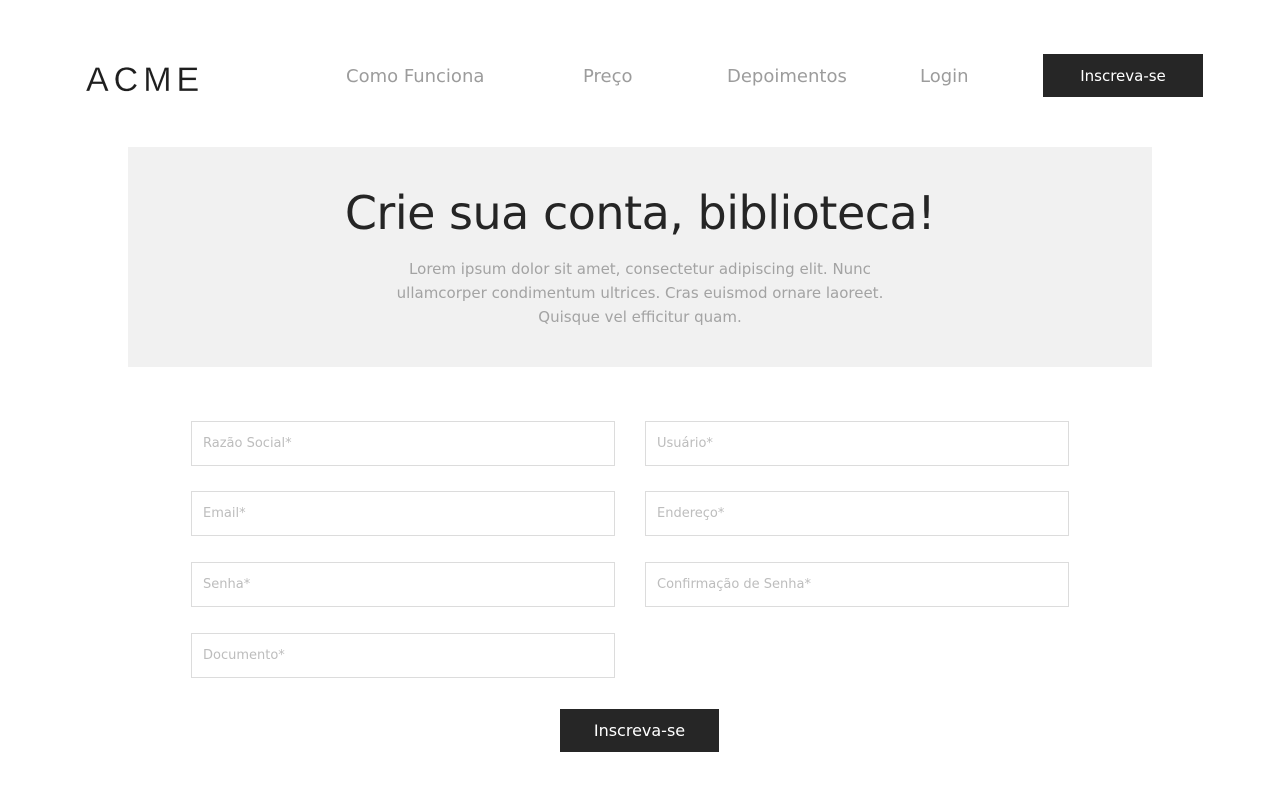  Describe the element at coordinates (608, 77) in the screenshot. I see `nav-link-preco: Preço` at that location.